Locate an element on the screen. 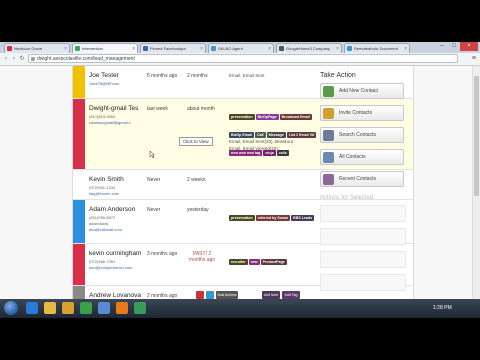 Image resolution: width=480 pixels, height=360 pixels. browser-tab: Pinned Facebookpa × is located at coordinates (173, 48).